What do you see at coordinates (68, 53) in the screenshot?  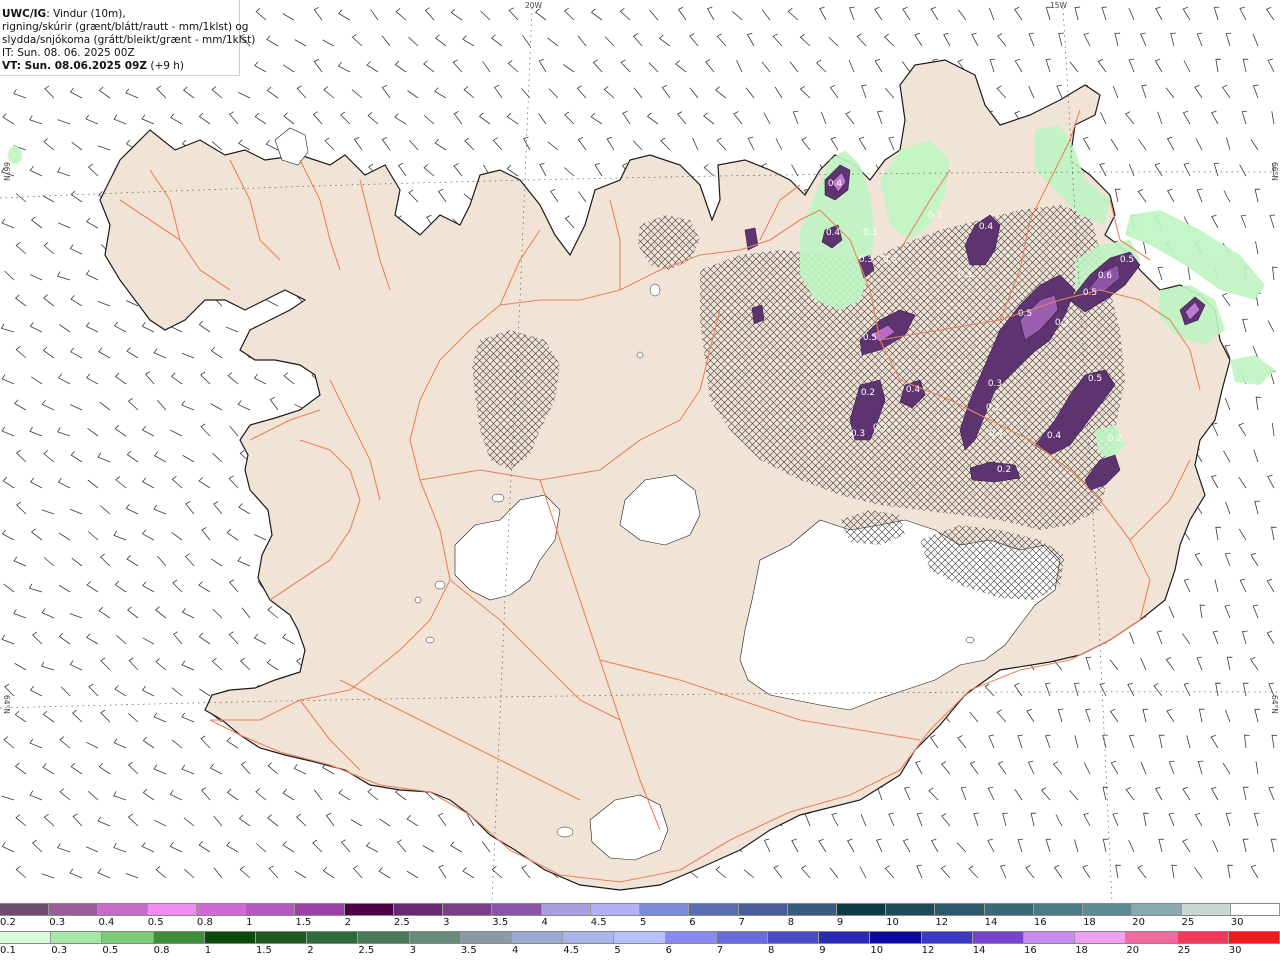 I see `init-time: IT: Sun. 08. 06. 2025 00Z` at bounding box center [68, 53].